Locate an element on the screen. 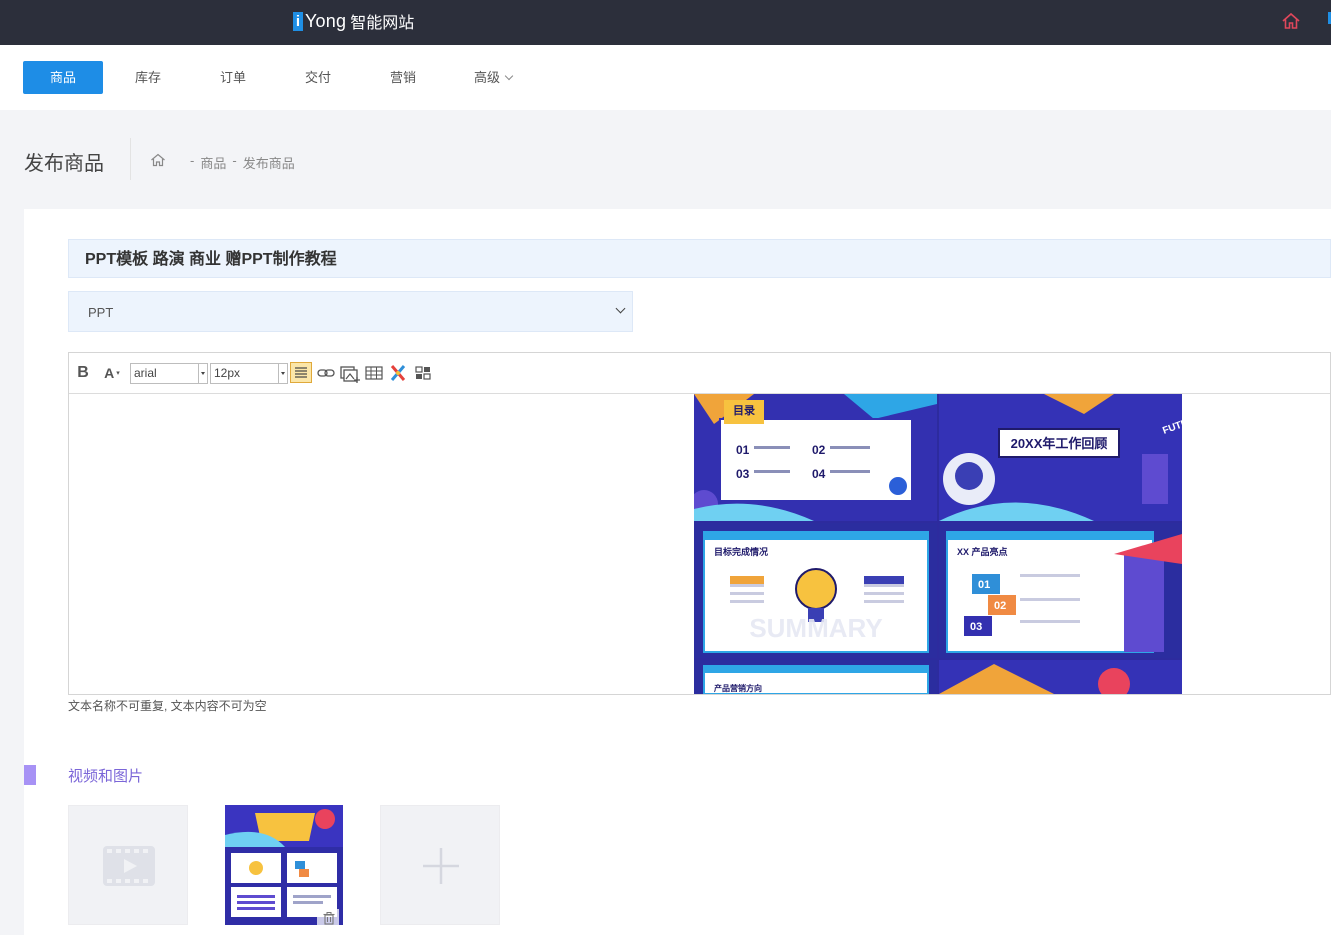 The width and height of the screenshot is (1331, 935). font-size-value: 12px is located at coordinates (227, 373).